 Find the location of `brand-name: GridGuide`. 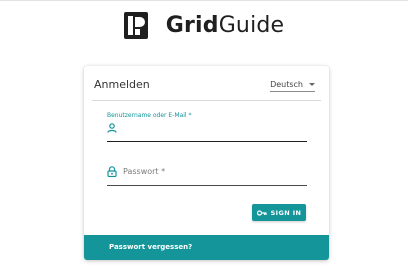

brand-name: GridGuide is located at coordinates (225, 25).